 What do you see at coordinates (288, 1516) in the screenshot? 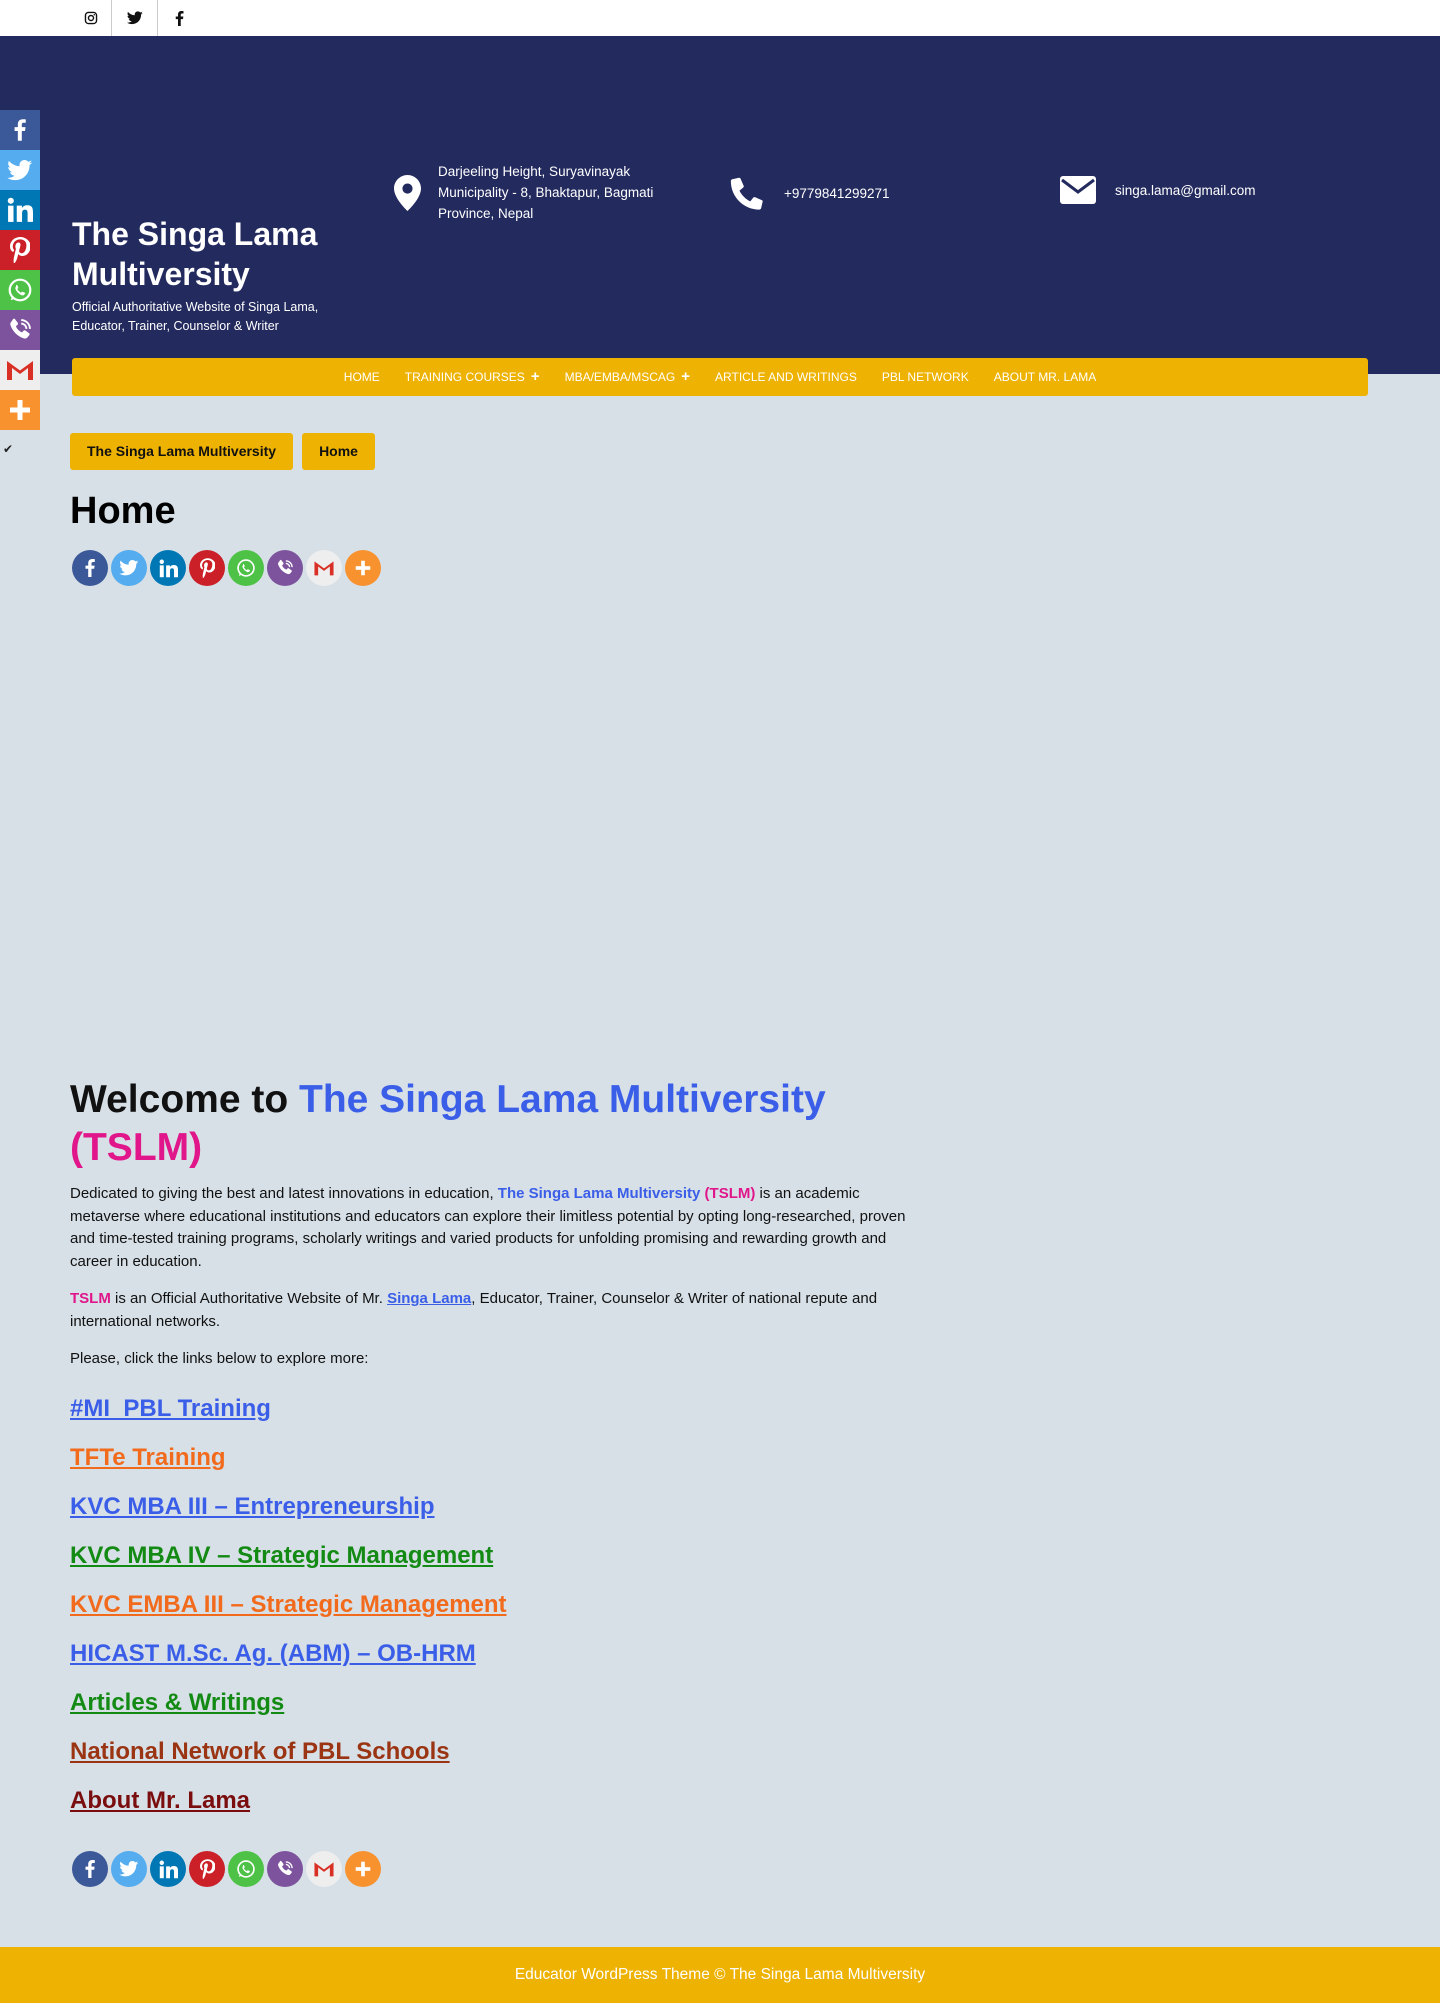
I see `link-kvc-mba-iii: KVC MBA III – Entrepreneurship` at bounding box center [288, 1516].